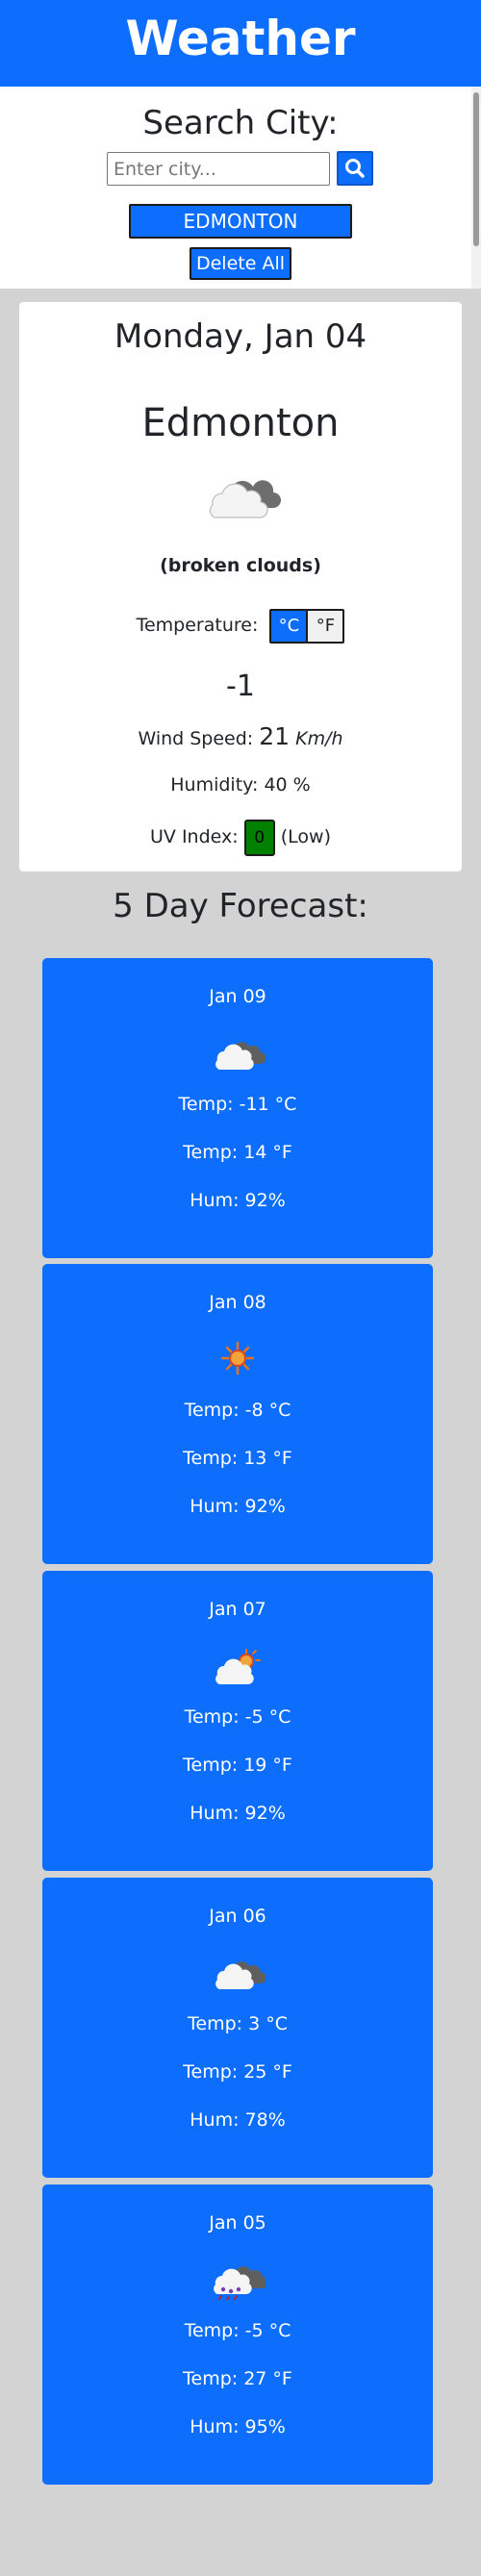 This screenshot has height=2576, width=481. Describe the element at coordinates (245, 499) in the screenshot. I see `broken-clouds-icon` at that location.